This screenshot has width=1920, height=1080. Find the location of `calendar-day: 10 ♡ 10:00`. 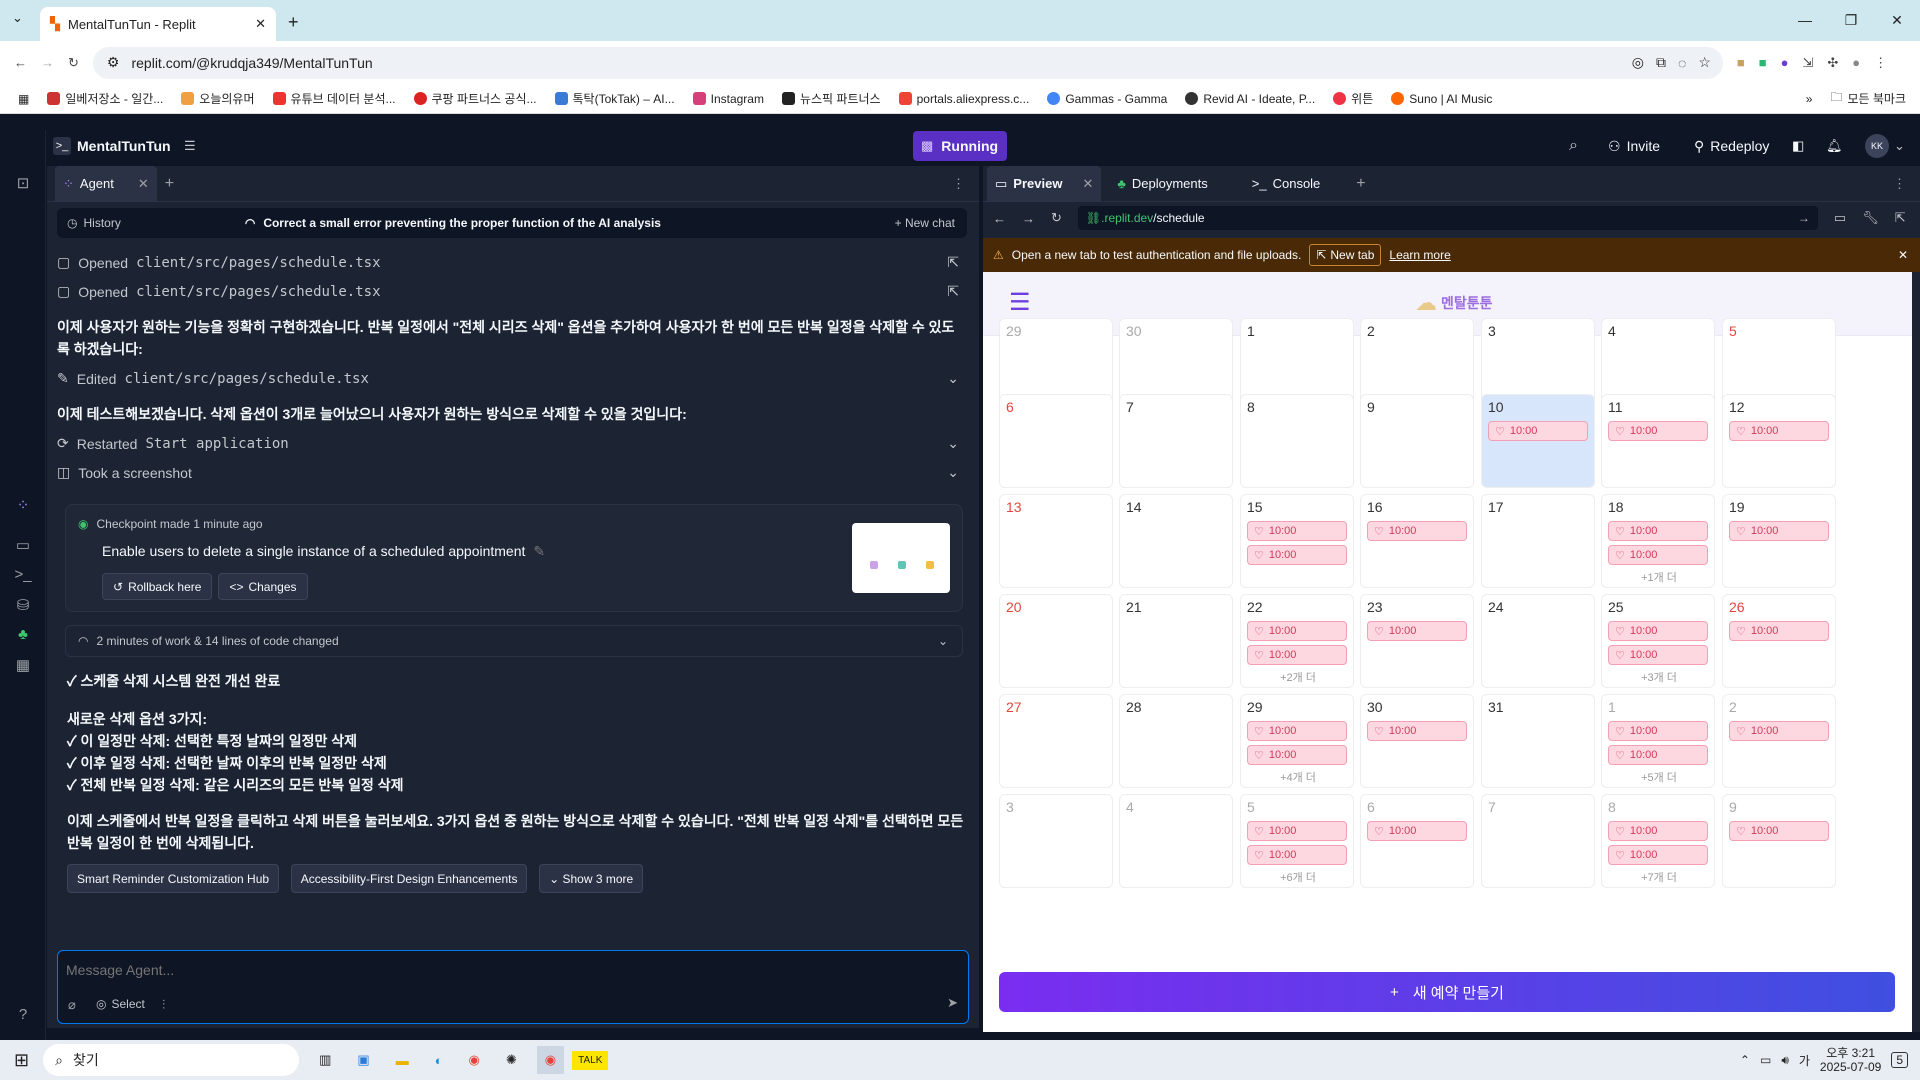

calendar-day: 10 ♡ 10:00 is located at coordinates (1538, 441).